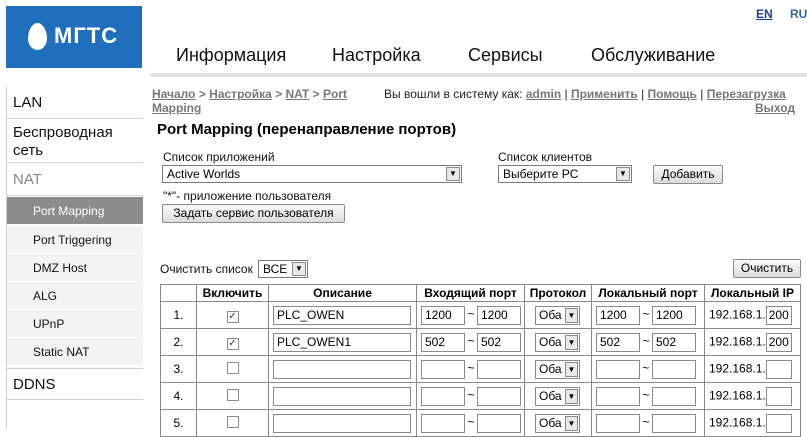 The height and width of the screenshot is (437, 807). I want to click on breadcrumb-nat: NAT, so click(297, 94).